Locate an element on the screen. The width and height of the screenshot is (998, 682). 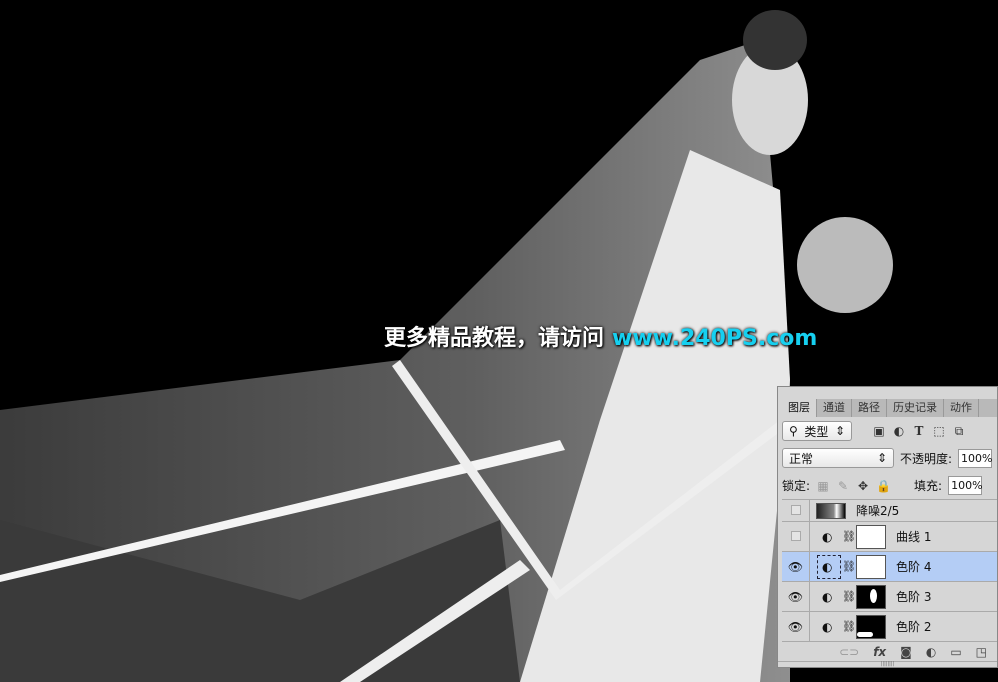
layer-row-selected: 👁 ◐ ⛓ 色阶 4 is located at coordinates (889, 566).